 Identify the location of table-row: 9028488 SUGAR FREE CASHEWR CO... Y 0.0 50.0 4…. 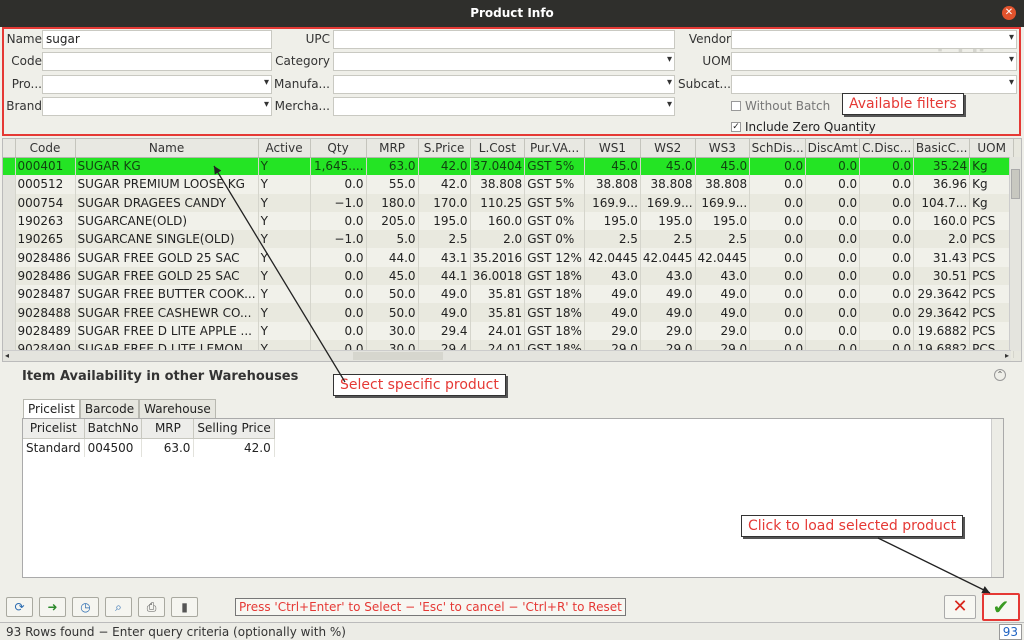
(509, 312).